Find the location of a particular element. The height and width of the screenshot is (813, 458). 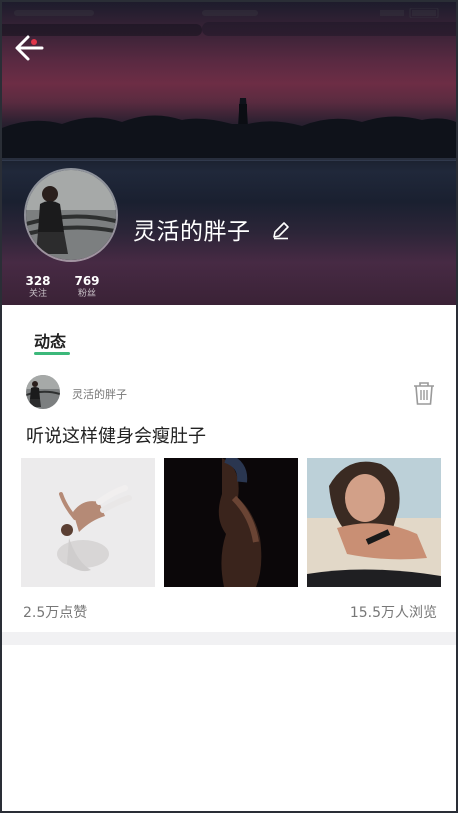

fans-stat: 769 粉丝 is located at coordinates (87, 287).